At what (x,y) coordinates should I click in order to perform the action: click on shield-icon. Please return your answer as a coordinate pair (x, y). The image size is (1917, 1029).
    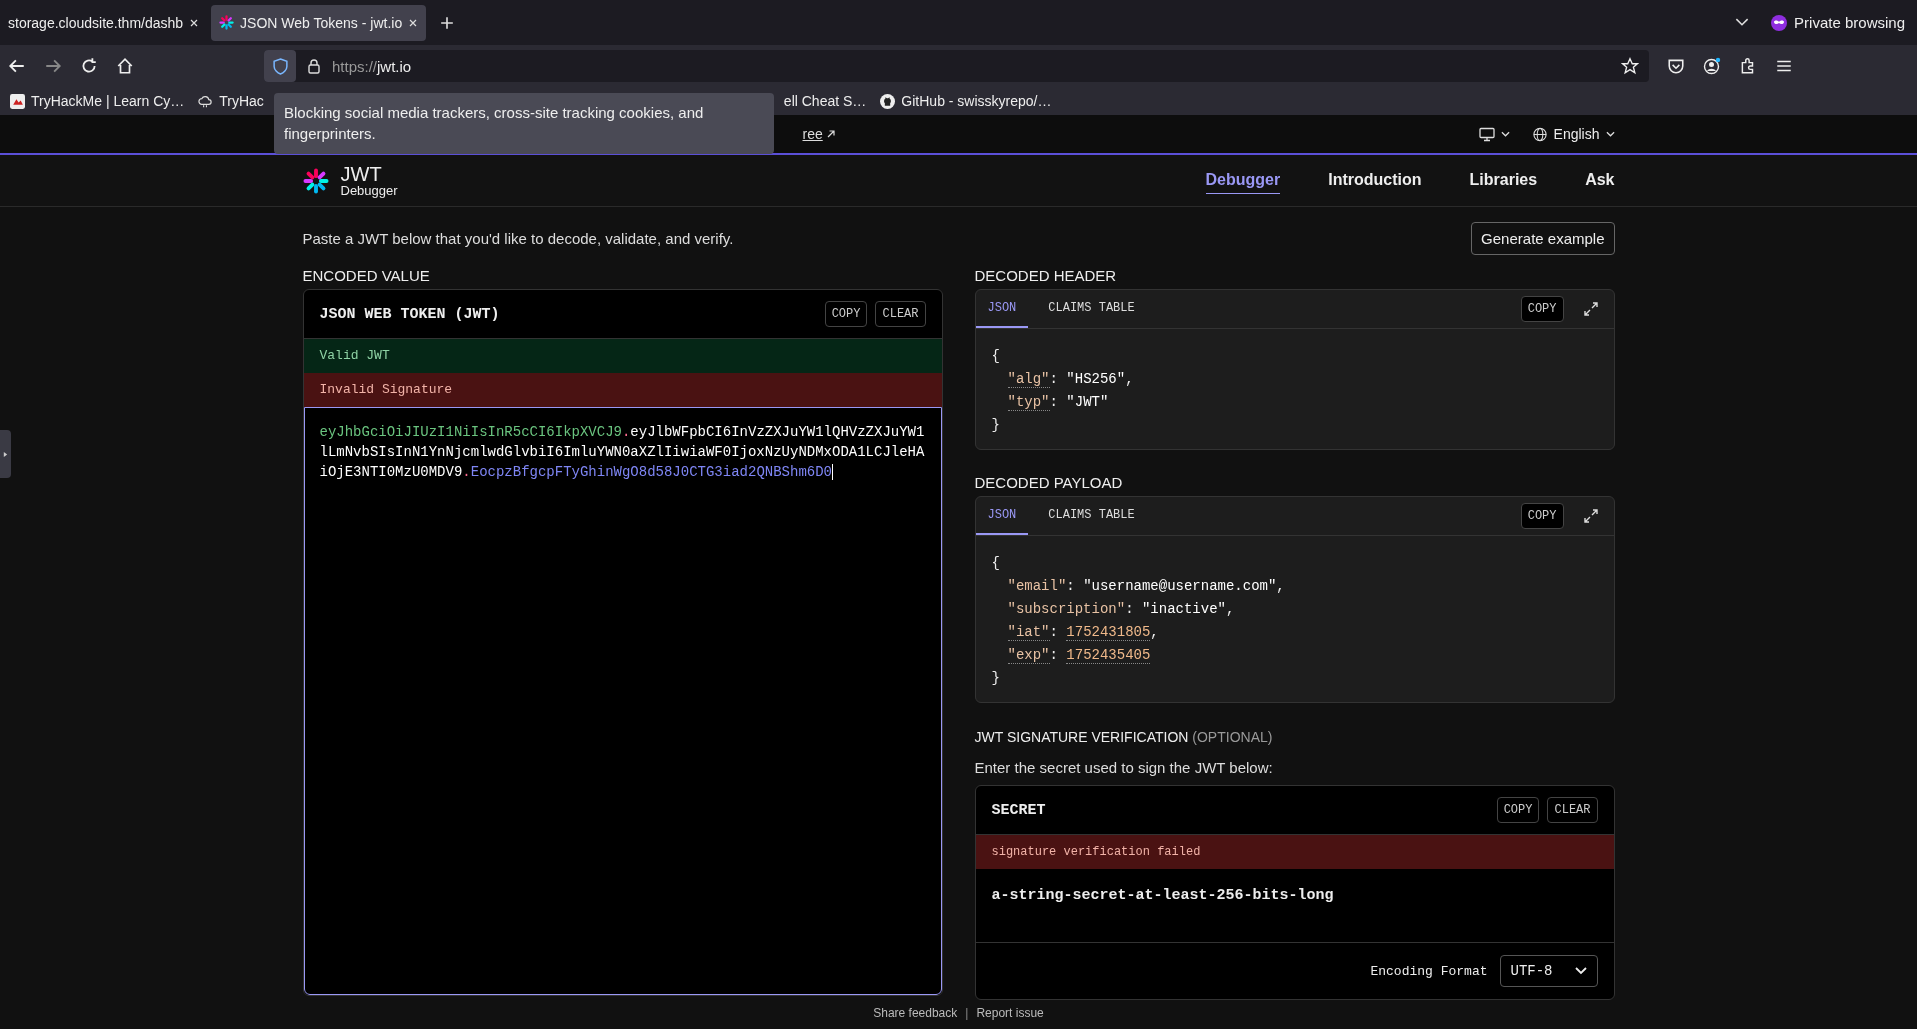
    Looking at the image, I should click on (280, 66).